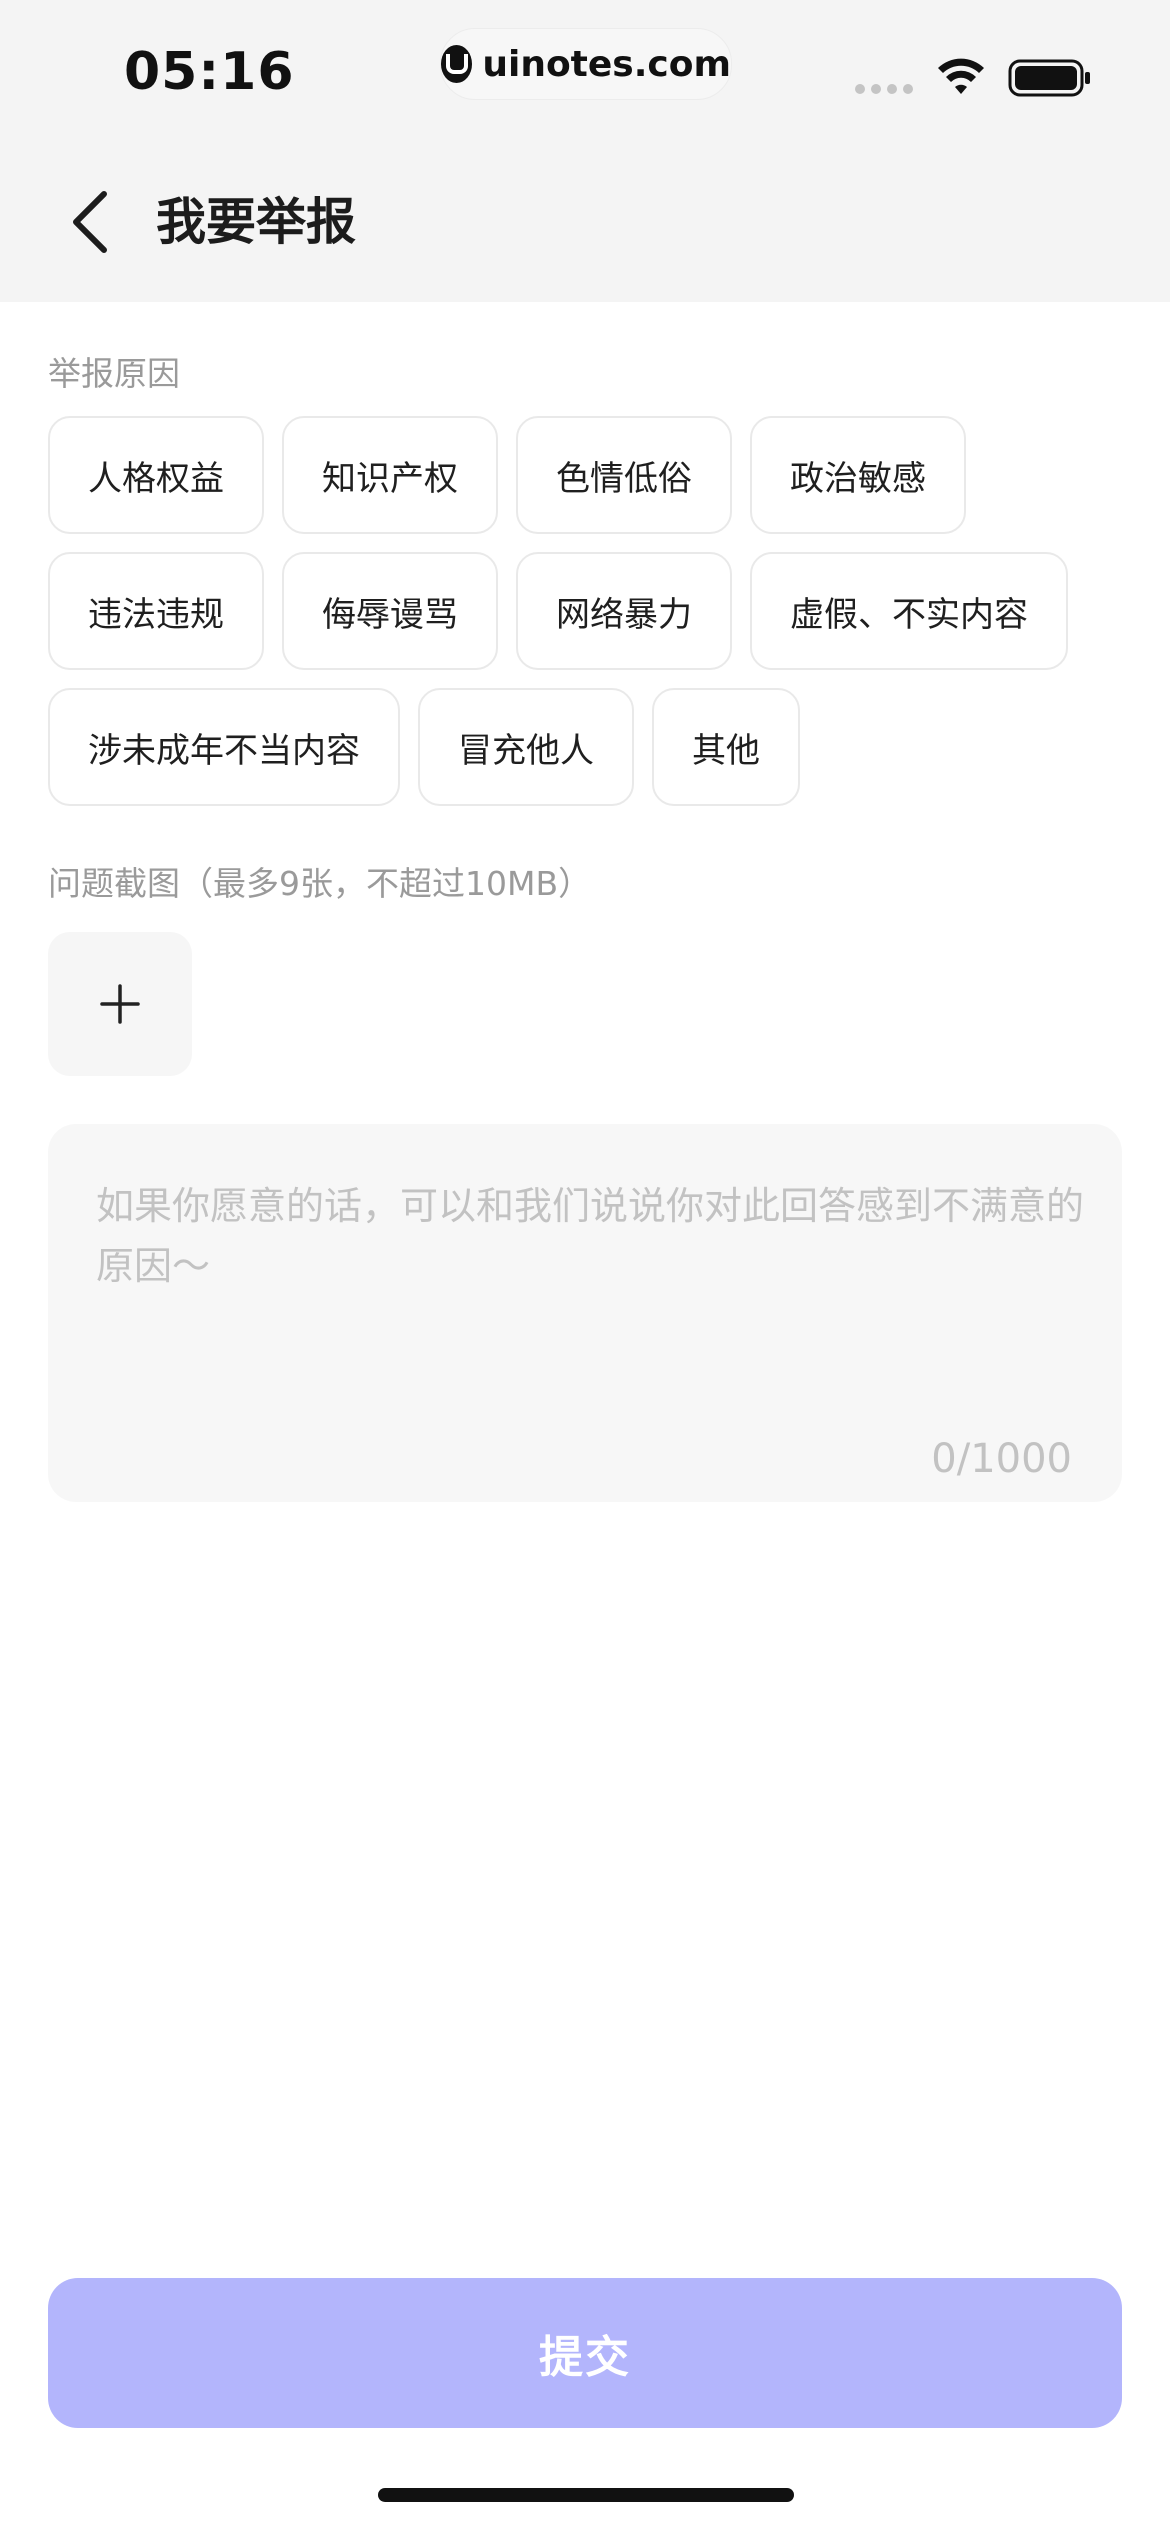 The width and height of the screenshot is (1170, 2532). What do you see at coordinates (961, 76) in the screenshot?
I see `wifi-icon` at bounding box center [961, 76].